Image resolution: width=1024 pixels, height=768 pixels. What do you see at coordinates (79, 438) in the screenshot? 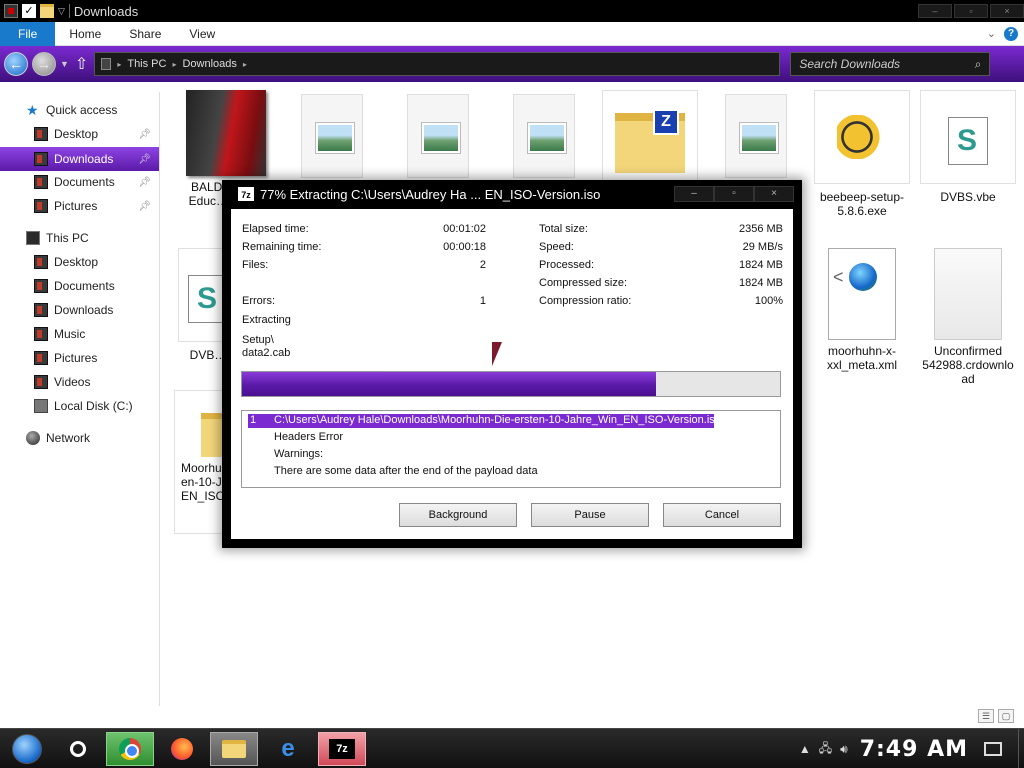
I see `nav-network: Network` at bounding box center [79, 438].